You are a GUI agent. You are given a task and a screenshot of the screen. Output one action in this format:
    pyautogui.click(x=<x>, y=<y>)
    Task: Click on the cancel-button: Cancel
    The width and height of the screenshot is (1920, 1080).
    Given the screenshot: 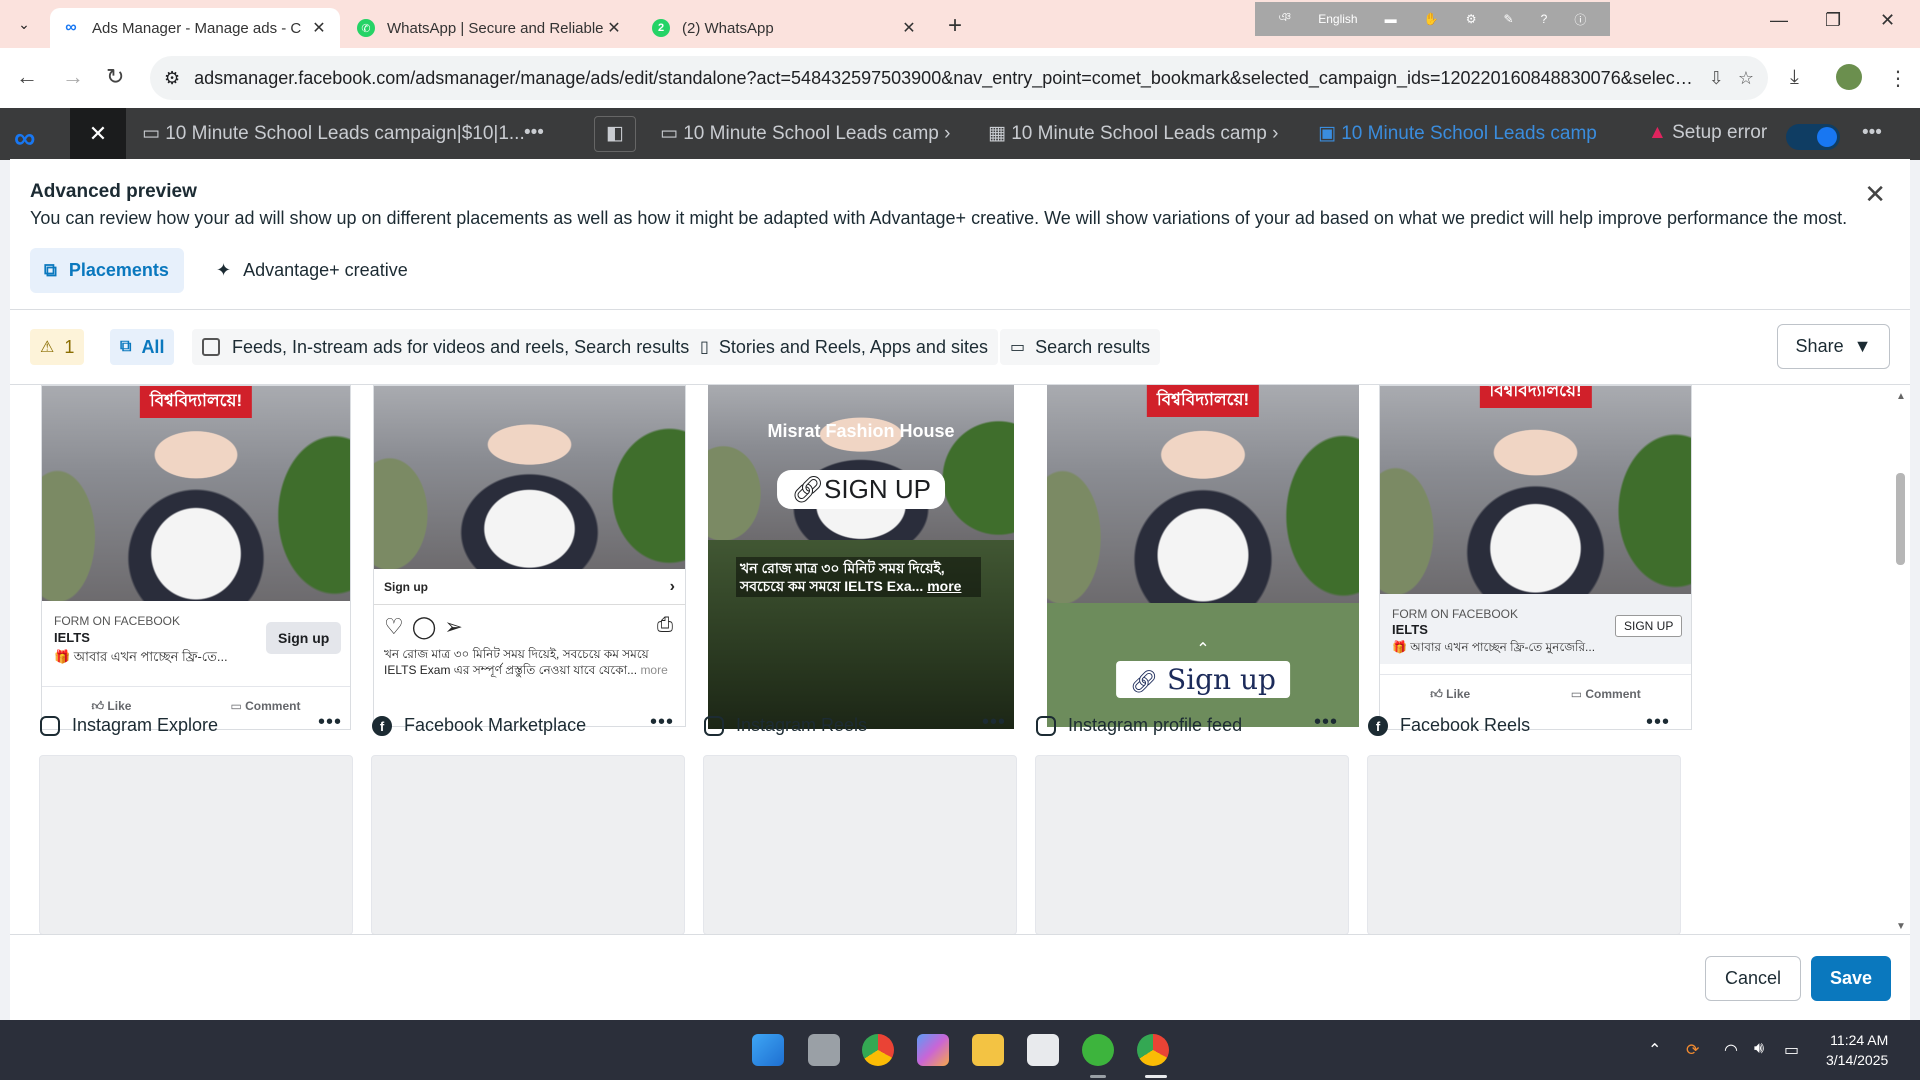 What is the action you would take?
    pyautogui.click(x=1753, y=978)
    